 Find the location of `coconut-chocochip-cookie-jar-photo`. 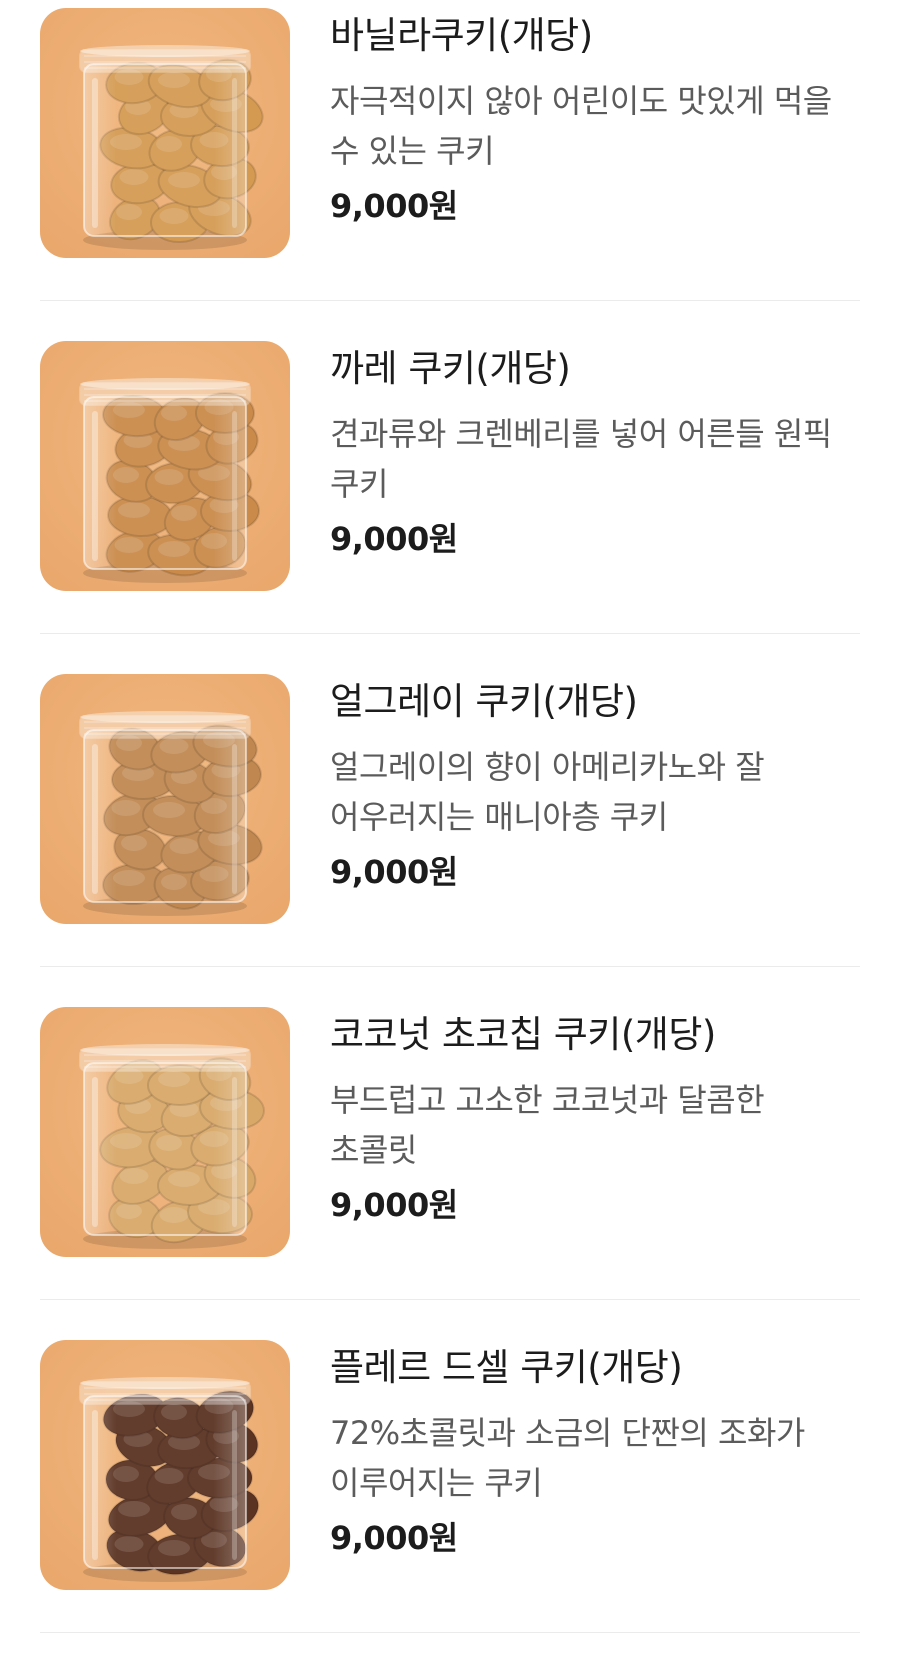

coconut-chocochip-cookie-jar-photo is located at coordinates (165, 1132).